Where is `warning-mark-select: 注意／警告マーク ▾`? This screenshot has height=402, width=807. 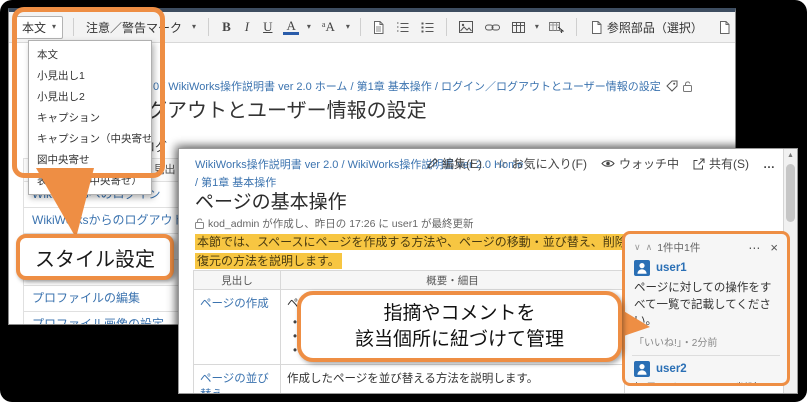 warning-mark-select: 注意／警告マーク ▾ is located at coordinates (141, 27).